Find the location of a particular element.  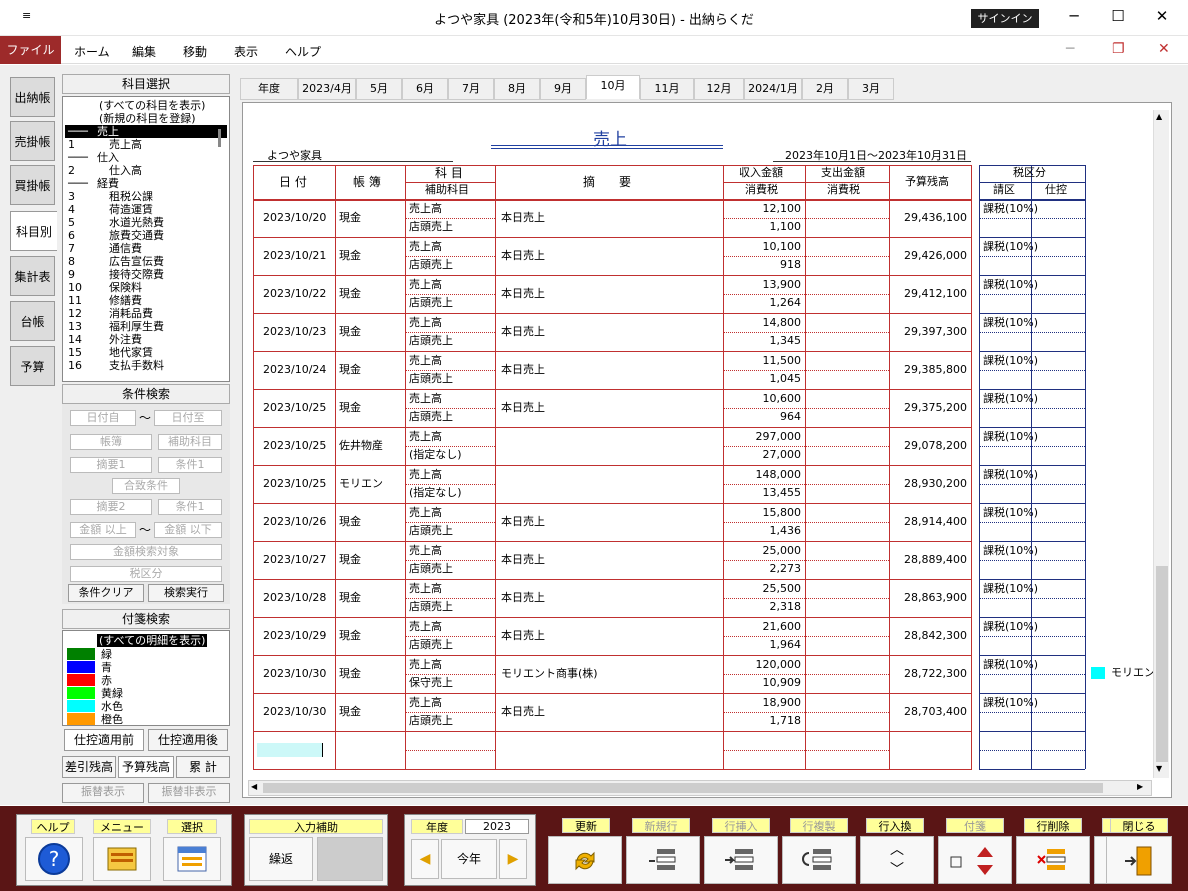

row-income: 120,000 is located at coordinates (764, 665).